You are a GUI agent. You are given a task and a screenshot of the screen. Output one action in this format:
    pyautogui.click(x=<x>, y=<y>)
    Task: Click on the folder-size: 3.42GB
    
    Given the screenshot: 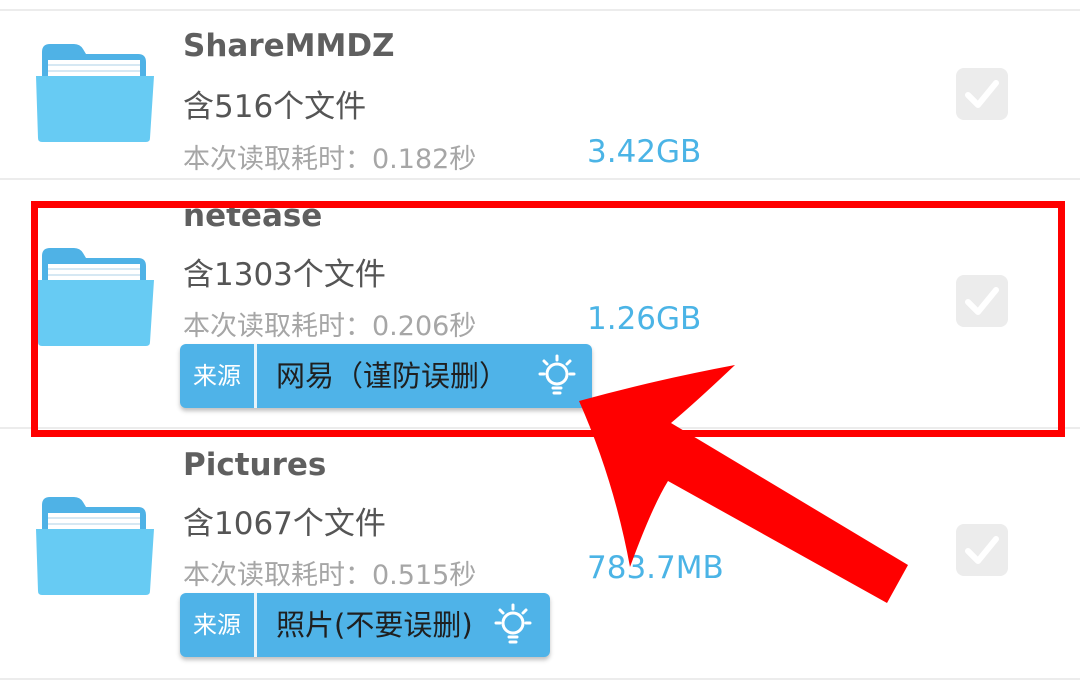 What is the action you would take?
    pyautogui.click(x=644, y=152)
    